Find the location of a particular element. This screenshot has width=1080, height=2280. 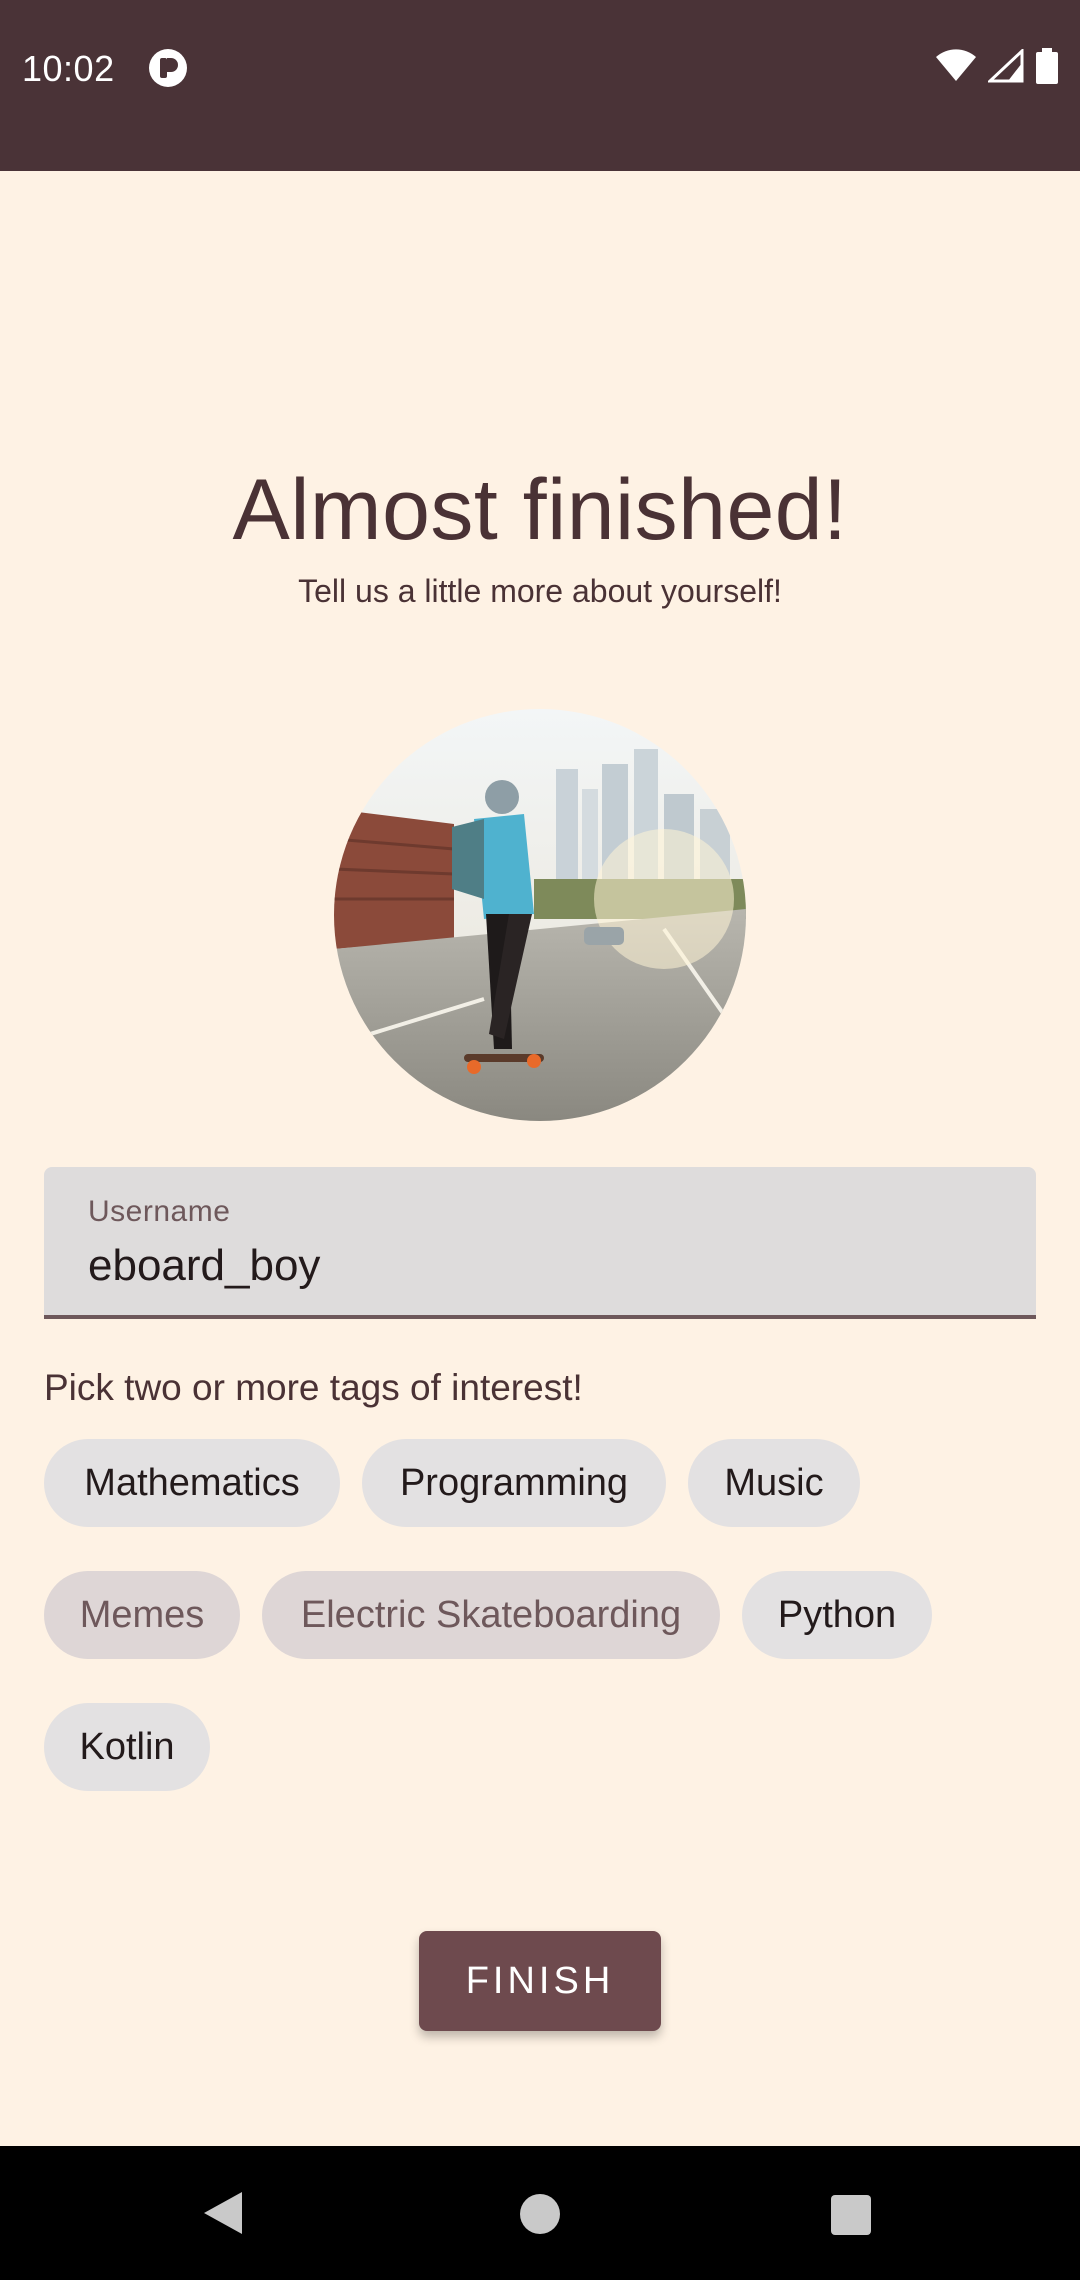

tag-chip-kotlin: Kotlin is located at coordinates (127, 1747).